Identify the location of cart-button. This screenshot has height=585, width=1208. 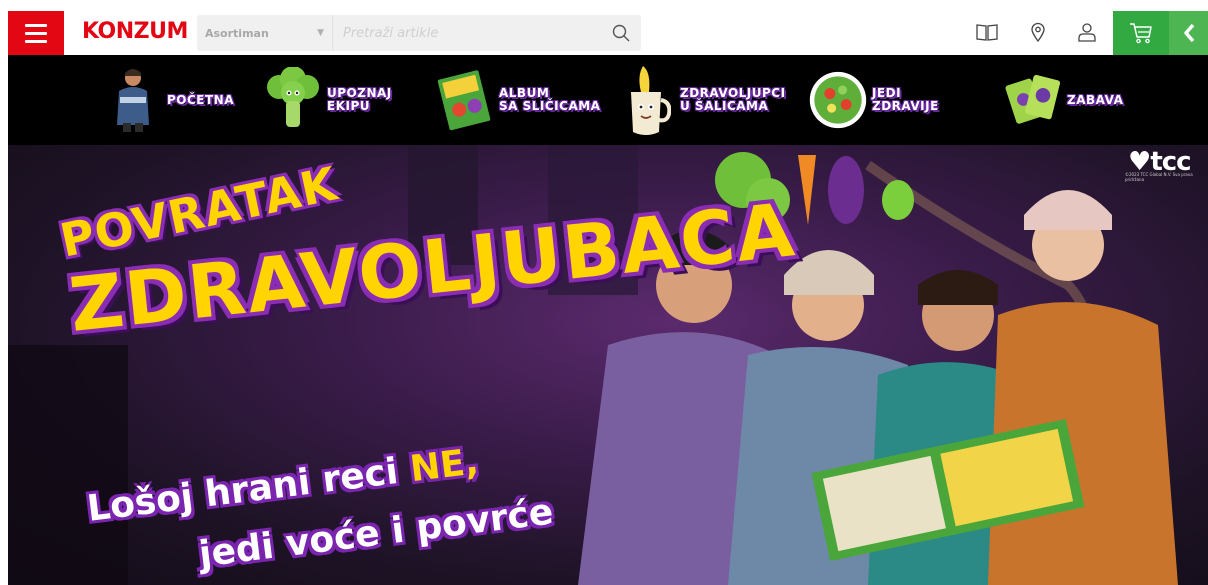
(1141, 33).